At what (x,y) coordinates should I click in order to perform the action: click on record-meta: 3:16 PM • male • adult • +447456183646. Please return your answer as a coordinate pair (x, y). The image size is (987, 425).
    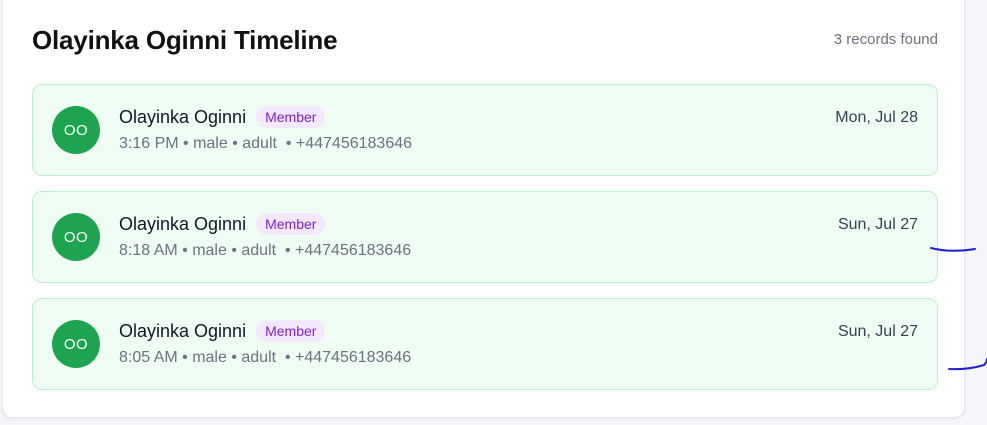
    Looking at the image, I should click on (266, 143).